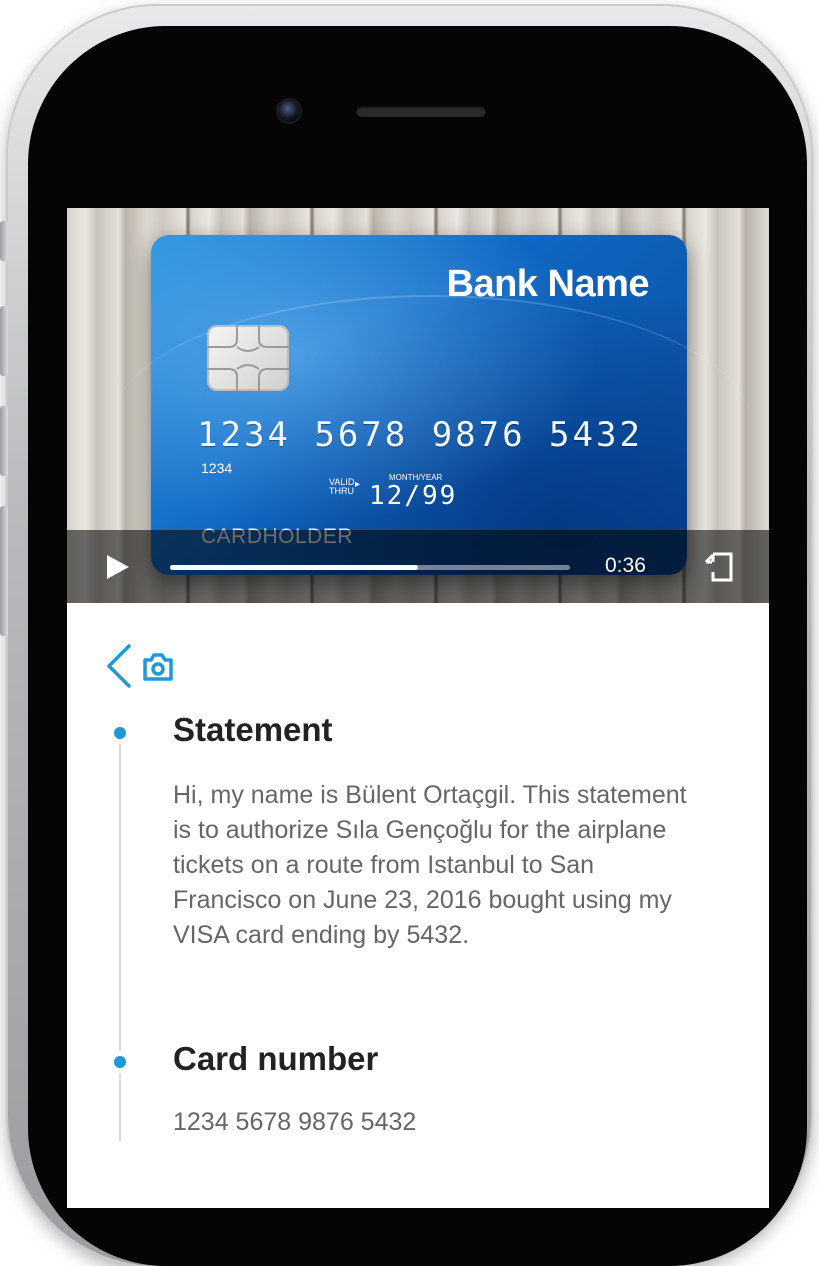 The height and width of the screenshot is (1266, 819). What do you see at coordinates (120, 733) in the screenshot?
I see `timeline-dot-statement` at bounding box center [120, 733].